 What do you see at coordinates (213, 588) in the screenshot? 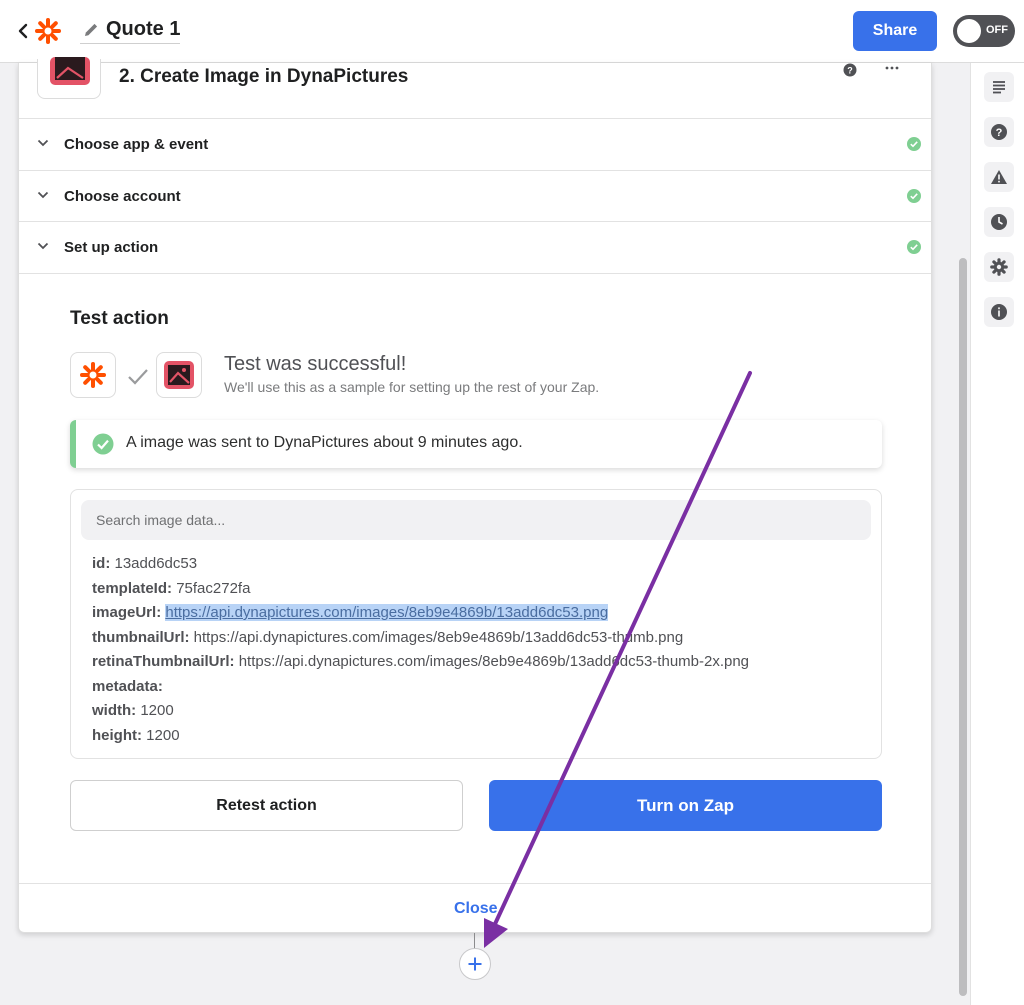
I see `field-value: 75fac272fa` at bounding box center [213, 588].